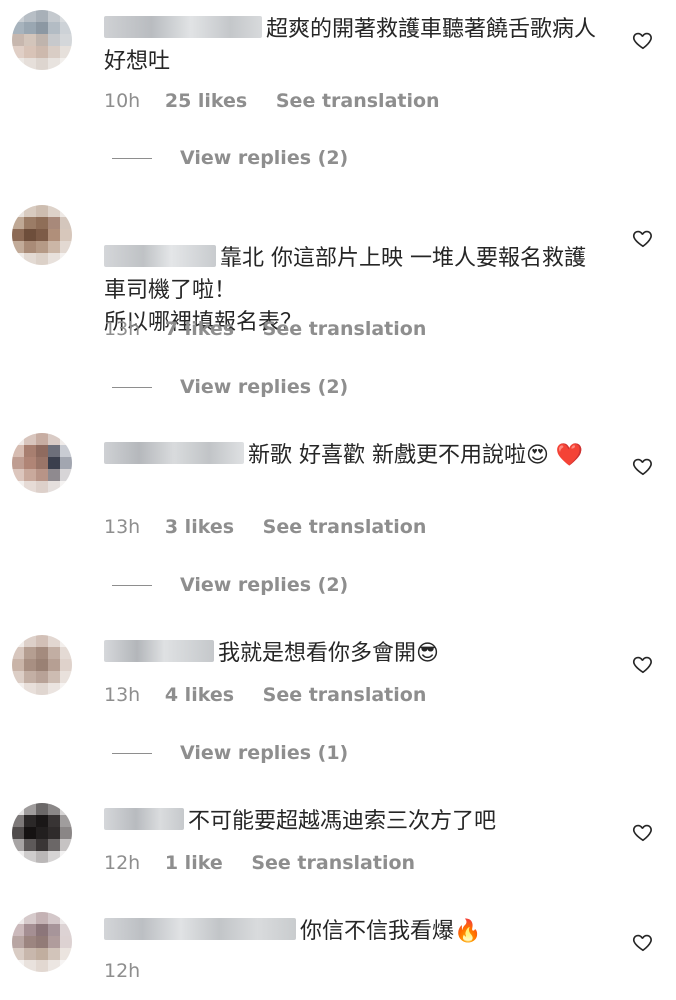 This screenshot has width=676, height=1000. What do you see at coordinates (350, 932) in the screenshot?
I see `comment-text: 你信不信我看爆🔥` at bounding box center [350, 932].